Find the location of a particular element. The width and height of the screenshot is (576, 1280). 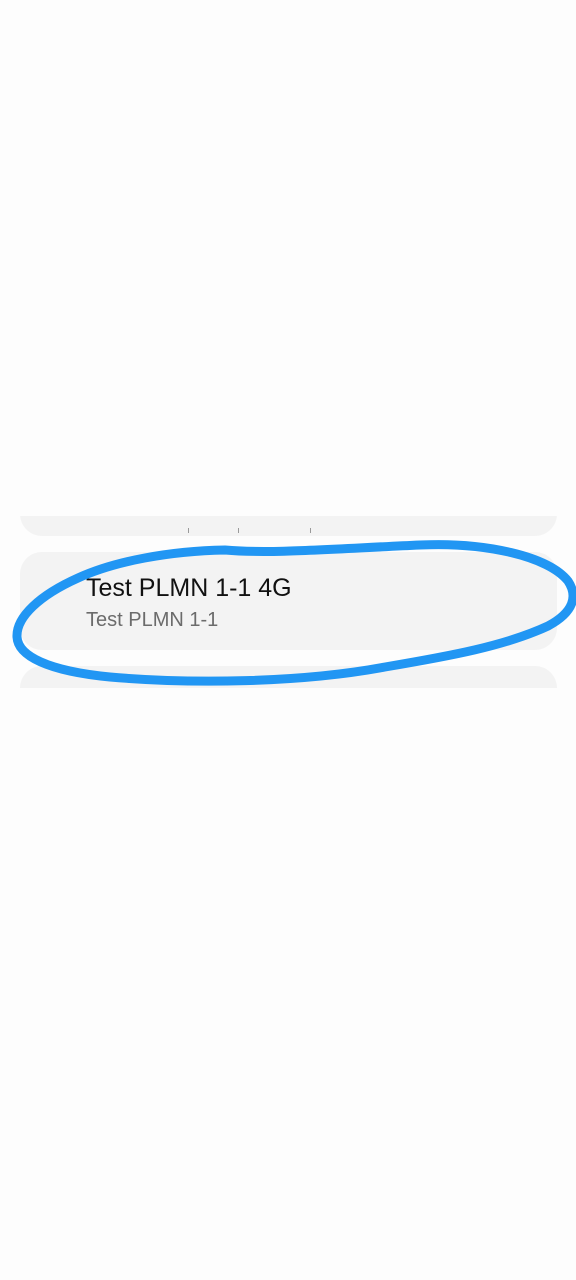

network-list-item-selected: Test PLMN 1-1 4G Test PLMN 1-1 is located at coordinates (288, 601).